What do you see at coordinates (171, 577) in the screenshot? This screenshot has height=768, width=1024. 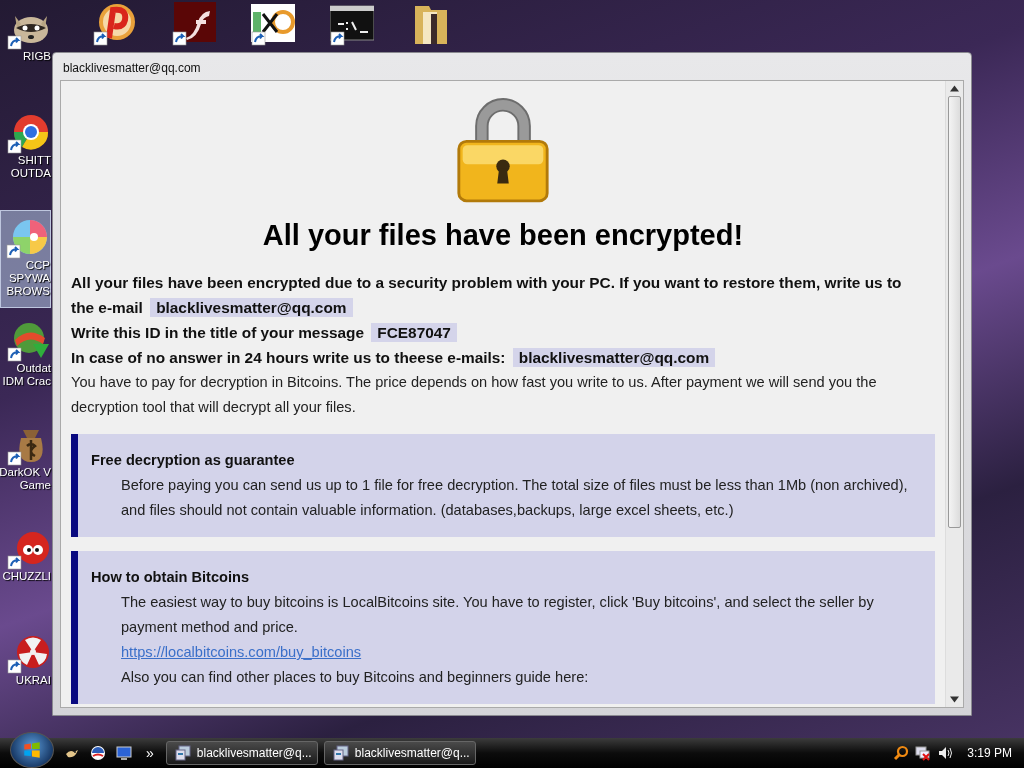 I see `panel-title: How to obtain Bitcoins` at bounding box center [171, 577].